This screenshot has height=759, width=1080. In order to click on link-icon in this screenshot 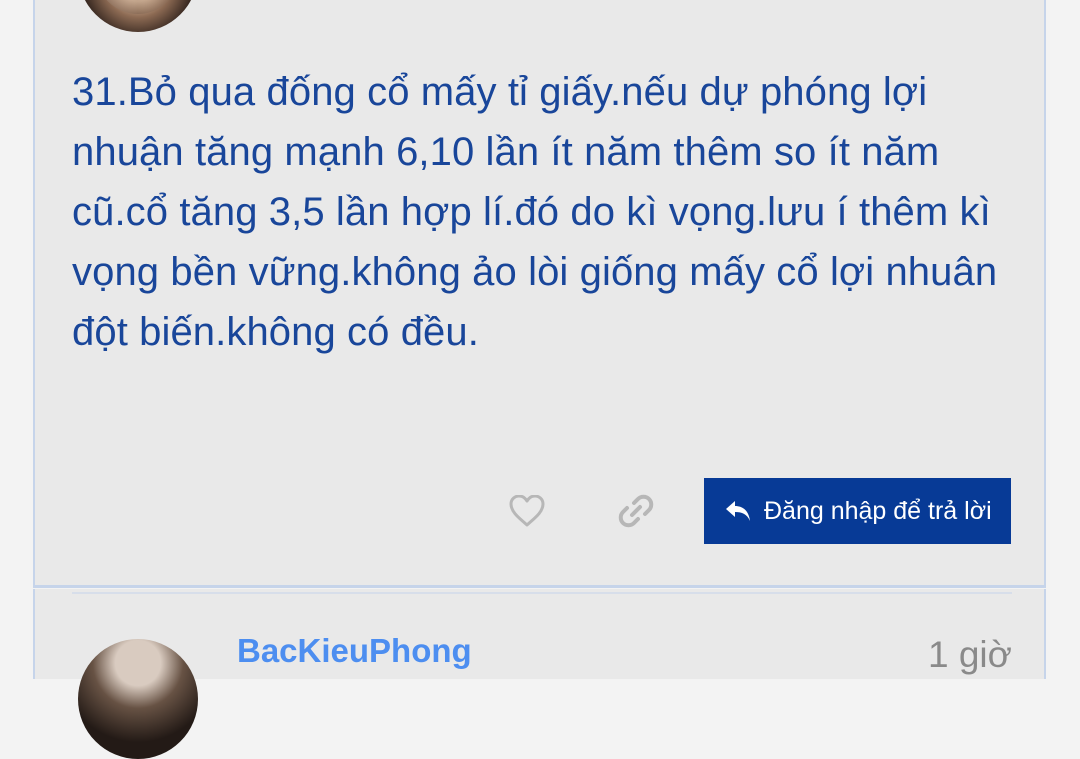, I will do `click(636, 511)`.